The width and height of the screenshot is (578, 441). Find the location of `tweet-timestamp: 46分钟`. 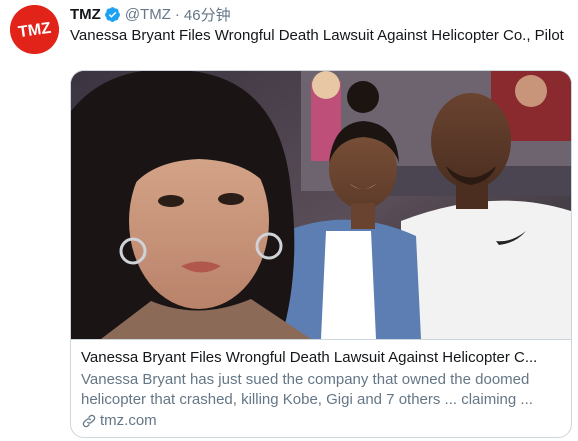

tweet-timestamp: 46分钟 is located at coordinates (207, 14).